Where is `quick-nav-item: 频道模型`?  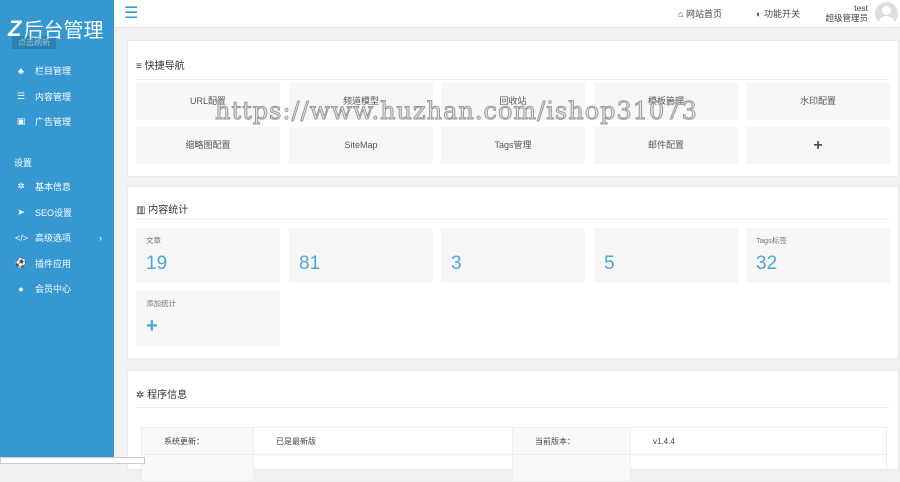 quick-nav-item: 频道模型 is located at coordinates (361, 101).